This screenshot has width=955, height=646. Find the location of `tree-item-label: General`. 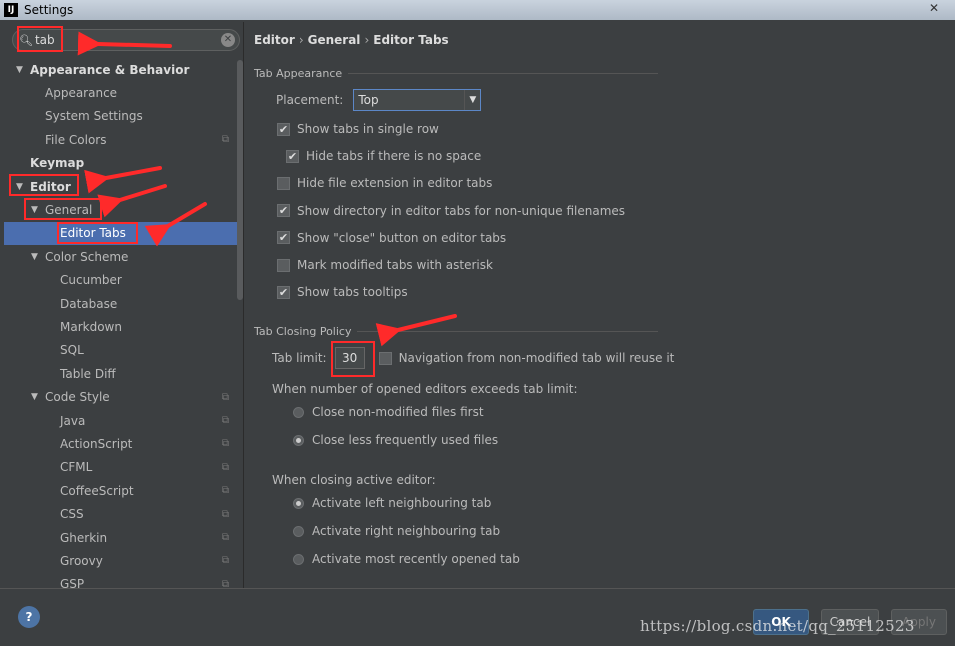

tree-item-label: General is located at coordinates (69, 210).